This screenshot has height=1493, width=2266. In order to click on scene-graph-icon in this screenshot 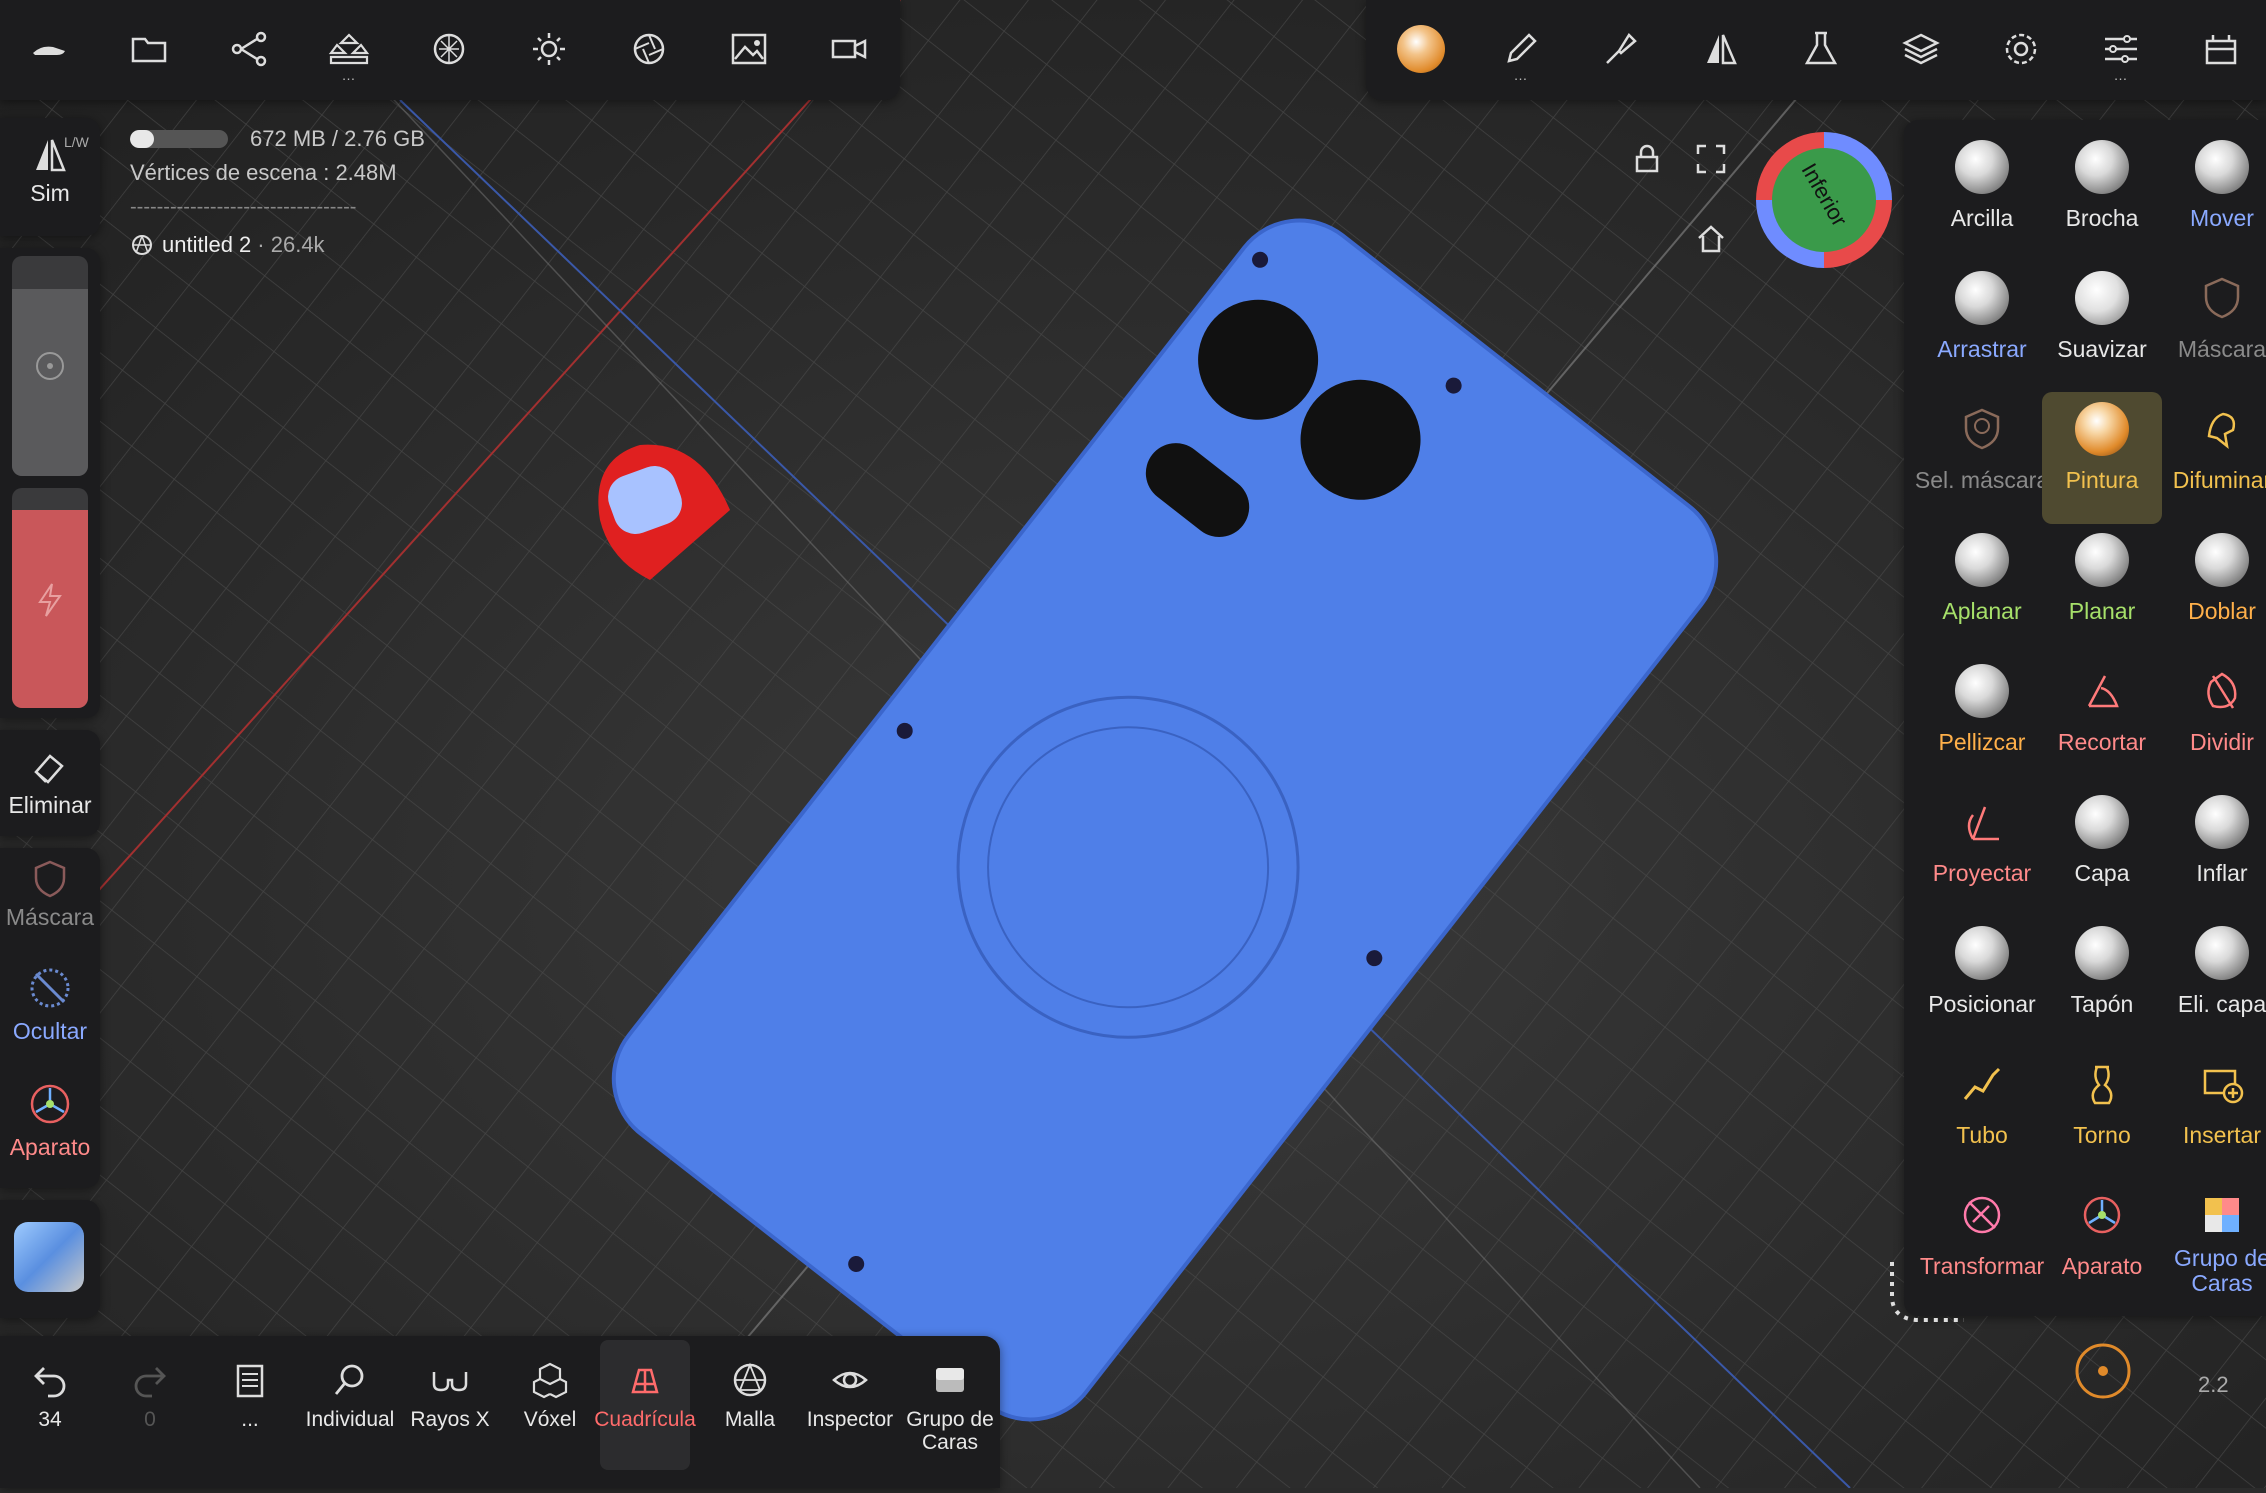, I will do `click(249, 49)`.